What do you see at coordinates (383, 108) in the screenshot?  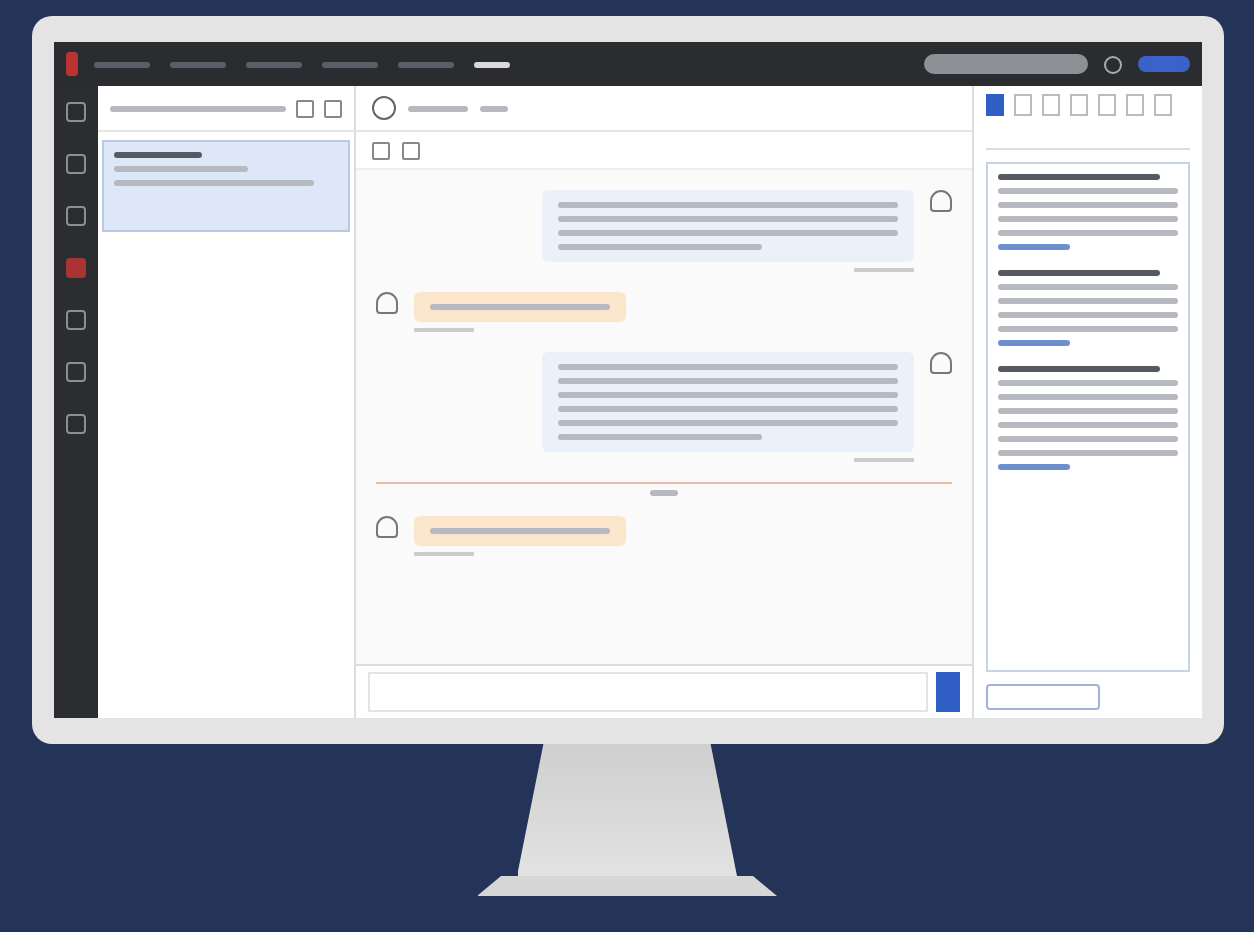 I see `chat-icon` at bounding box center [383, 108].